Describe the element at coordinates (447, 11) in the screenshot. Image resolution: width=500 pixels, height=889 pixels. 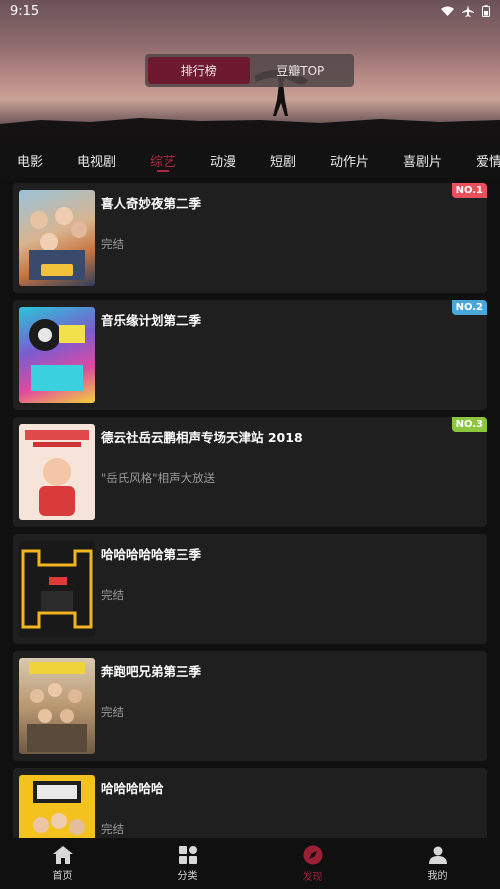
I see `wifi-icon` at that location.